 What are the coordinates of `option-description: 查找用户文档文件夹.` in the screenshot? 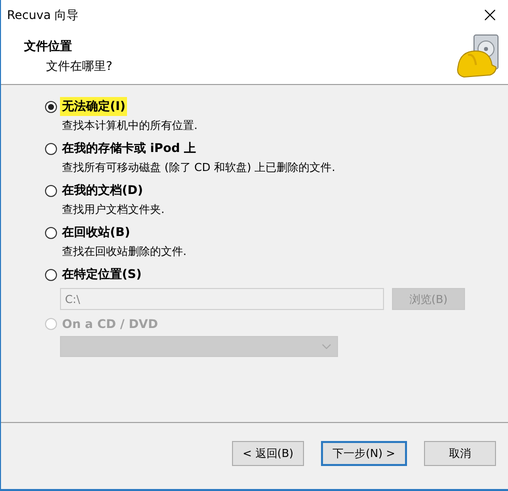 It's located at (113, 209).